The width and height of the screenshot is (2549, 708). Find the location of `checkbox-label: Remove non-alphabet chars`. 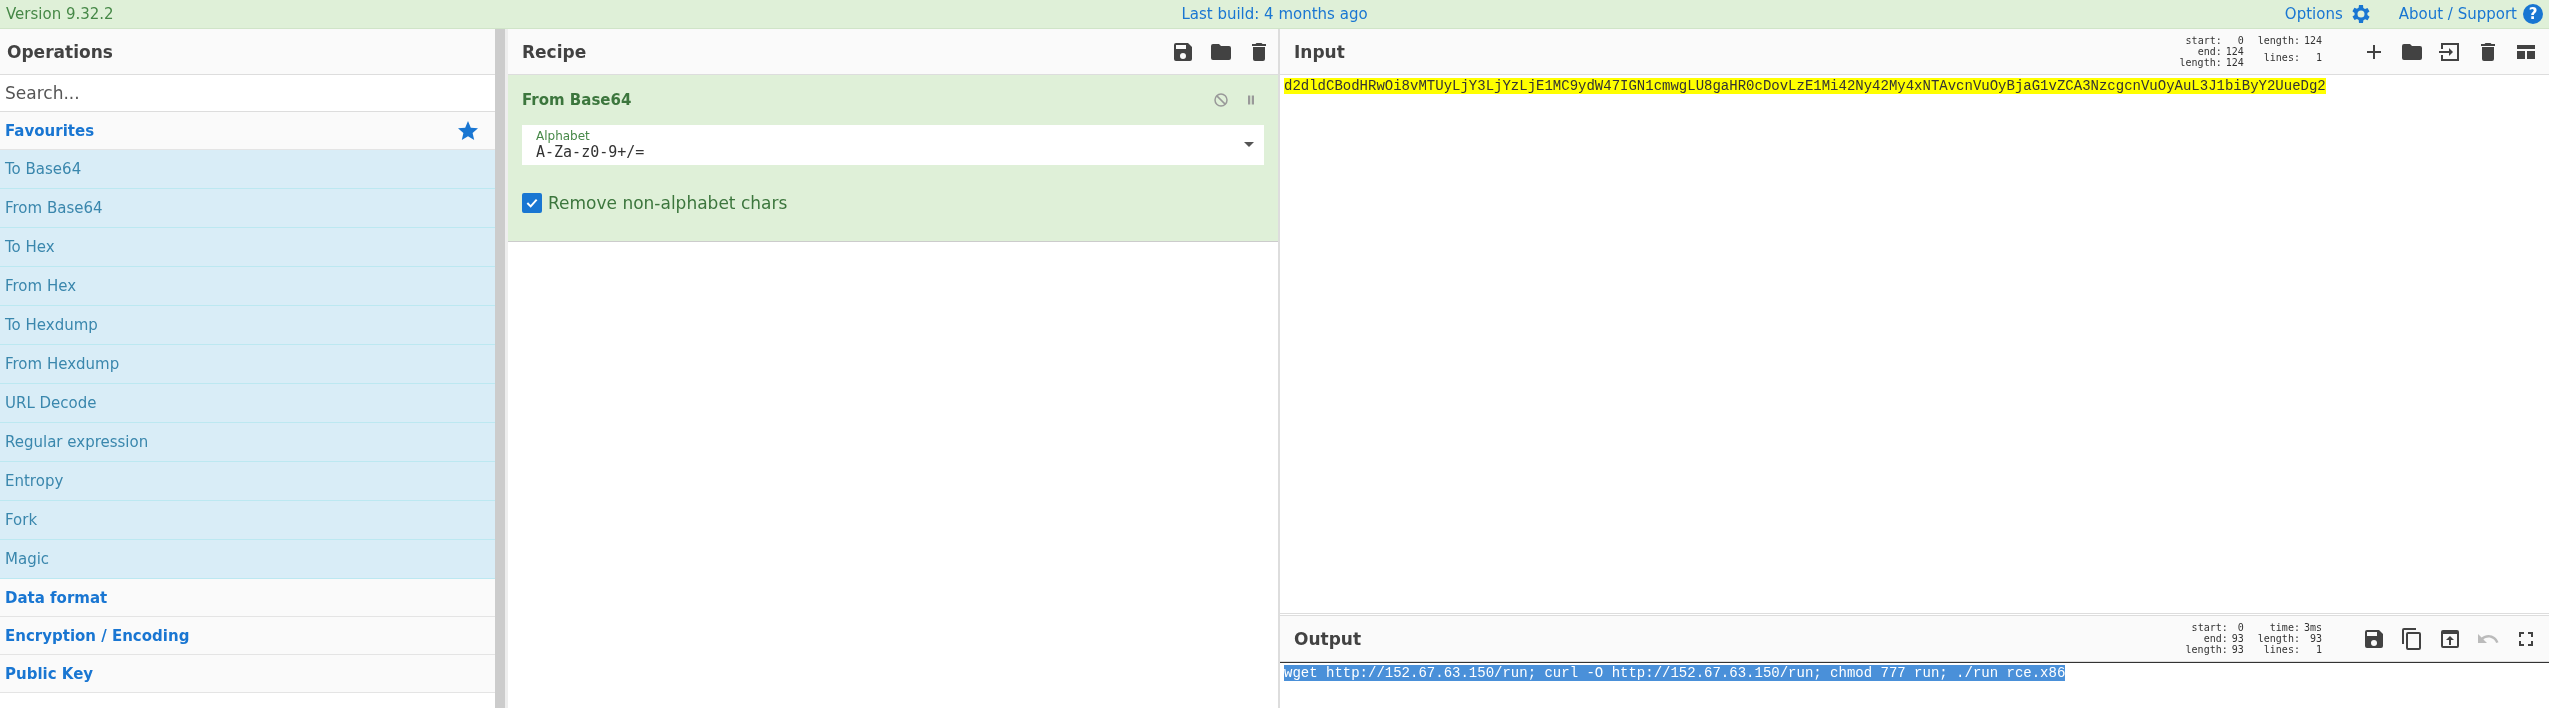

checkbox-label: Remove non-alphabet chars is located at coordinates (668, 203).